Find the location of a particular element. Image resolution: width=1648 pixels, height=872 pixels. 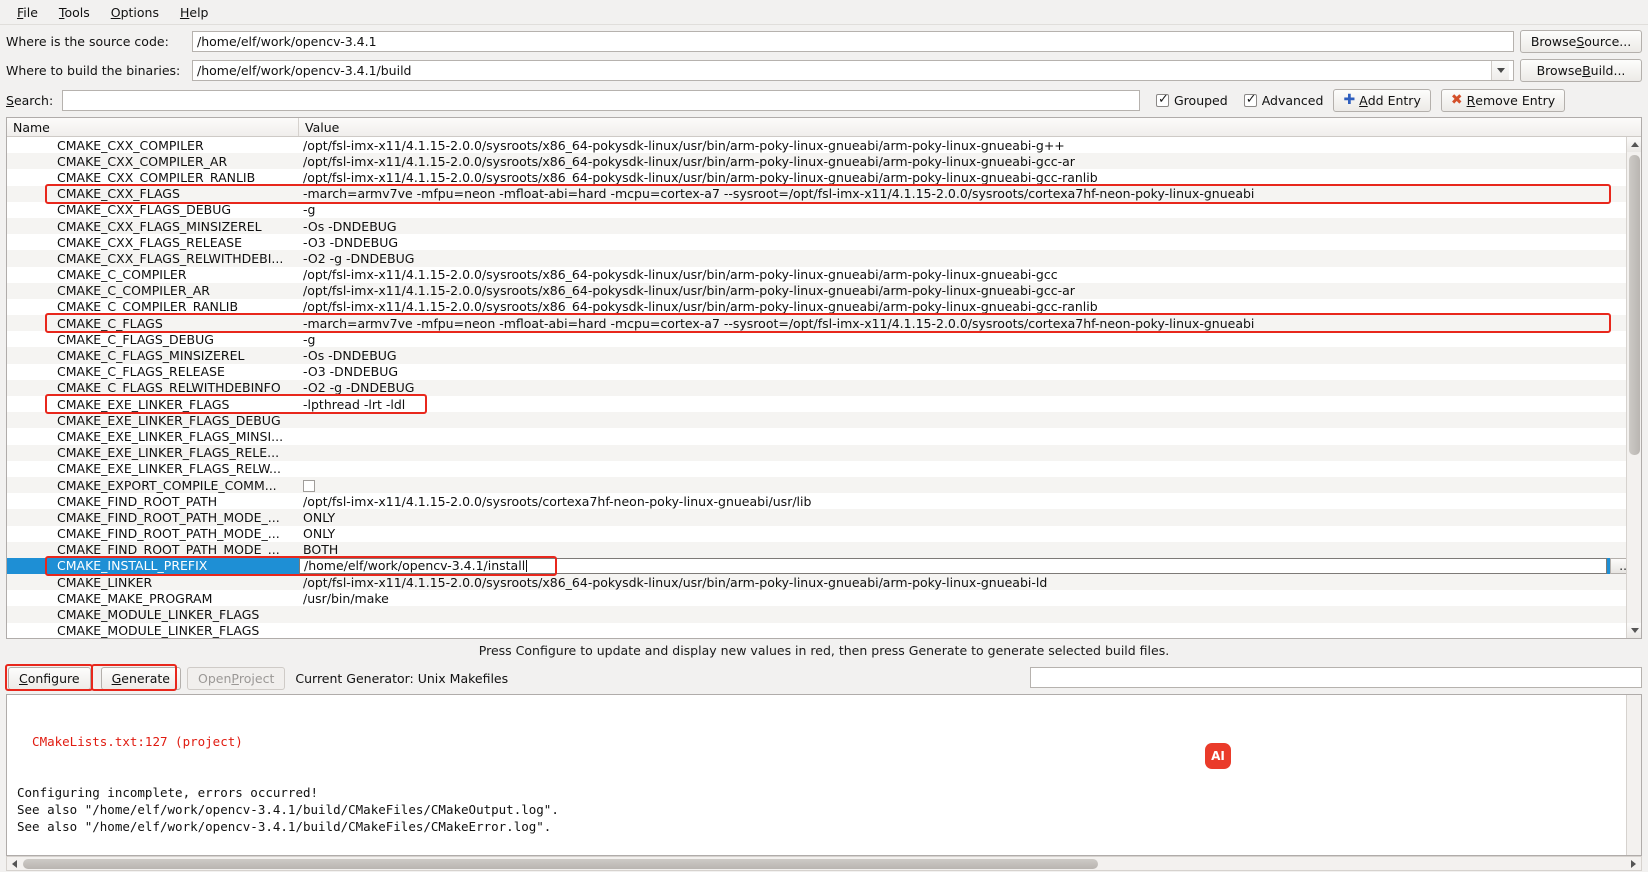

scroll-thumb is located at coordinates (1634, 305).